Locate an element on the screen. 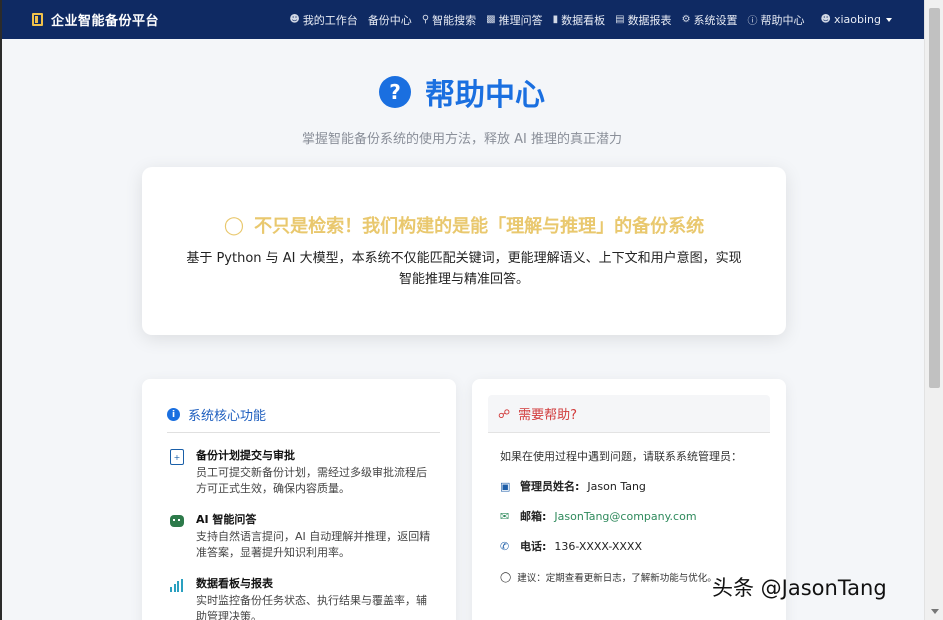 This screenshot has height=620, width=943. book-icon is located at coordinates (37, 19).